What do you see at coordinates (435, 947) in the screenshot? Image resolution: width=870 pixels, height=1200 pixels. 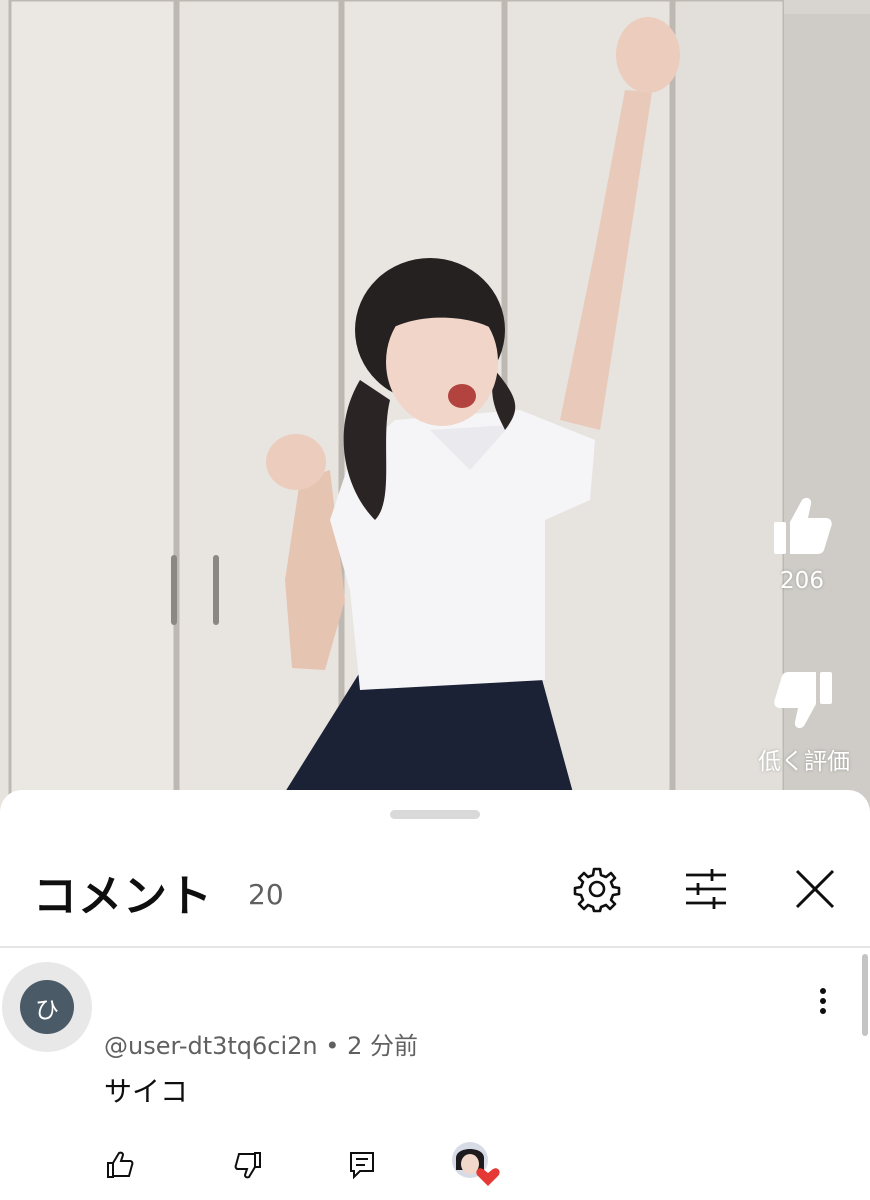 I see `header-divider` at bounding box center [435, 947].